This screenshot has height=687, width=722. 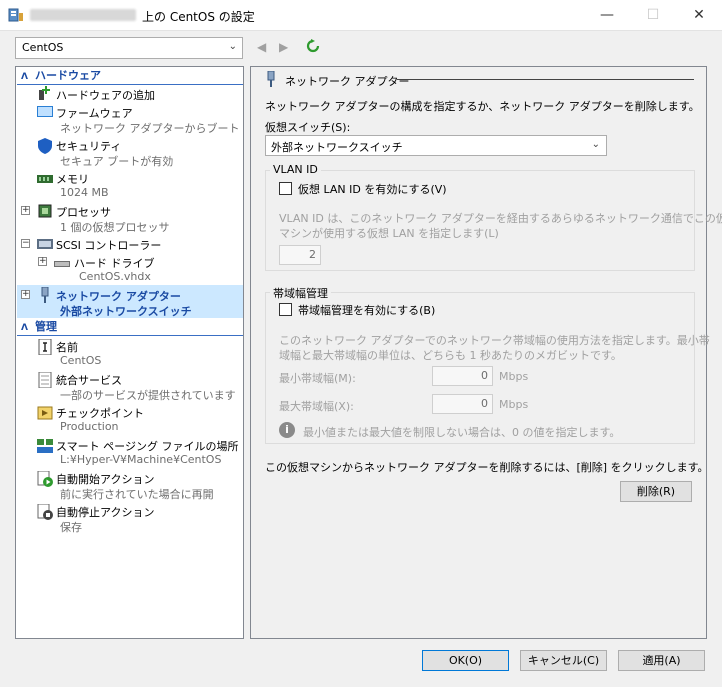 I want to click on ok-button: OK(O), so click(x=465, y=660).